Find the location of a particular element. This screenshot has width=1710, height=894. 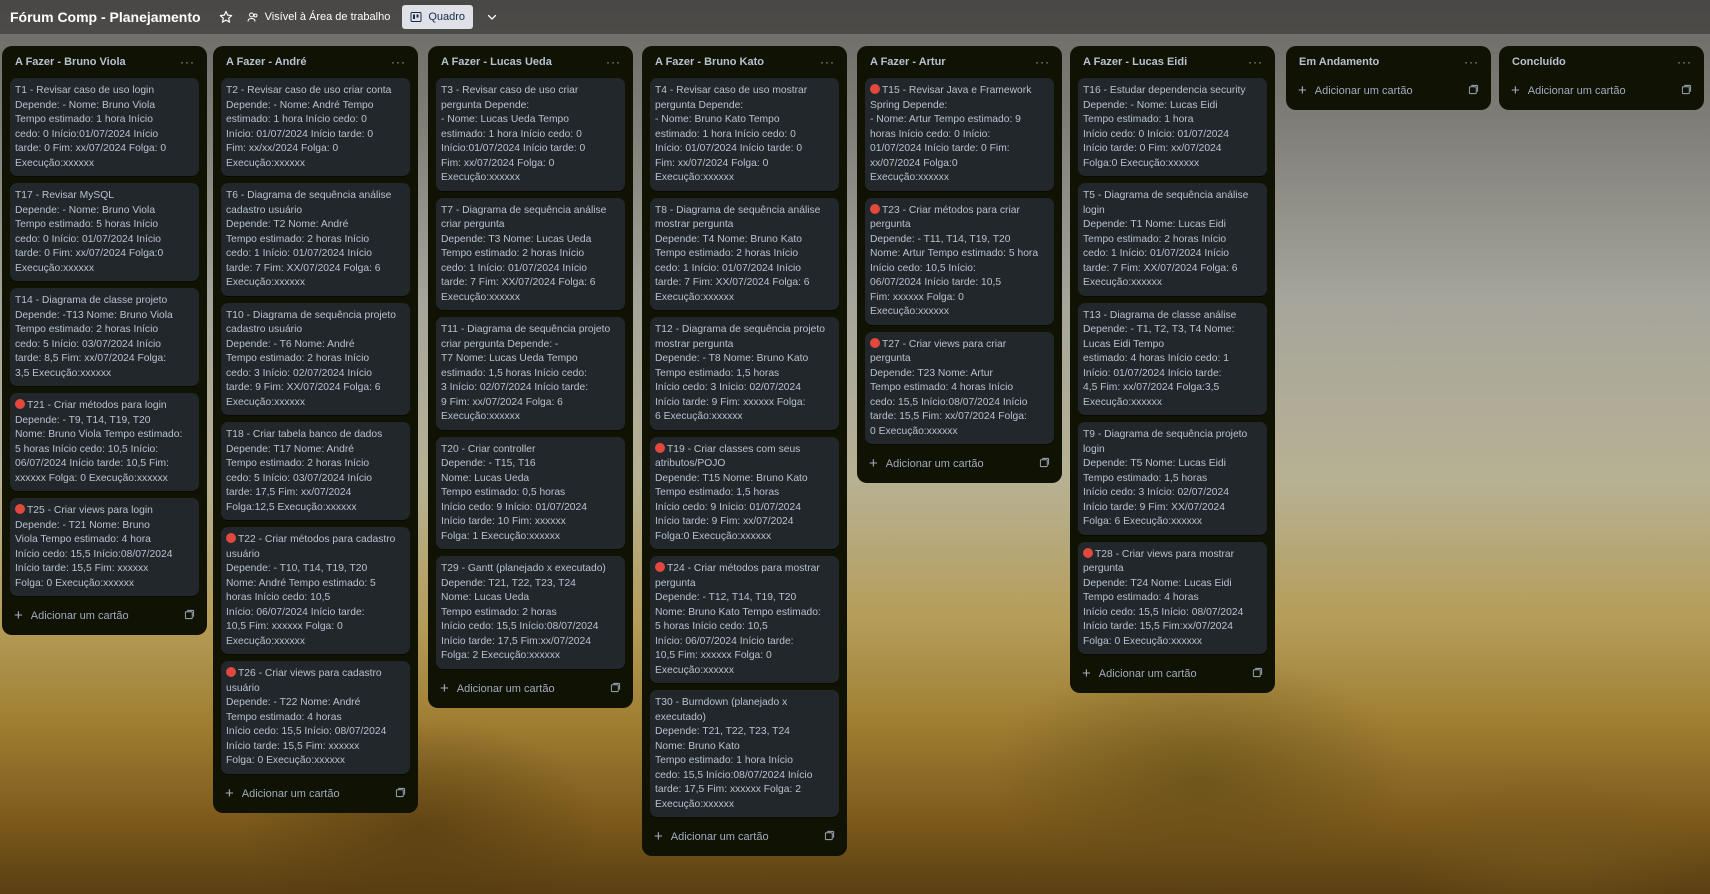

card-text-line: Tempo estimado: 2 horas Início is located at coordinates (727, 253).